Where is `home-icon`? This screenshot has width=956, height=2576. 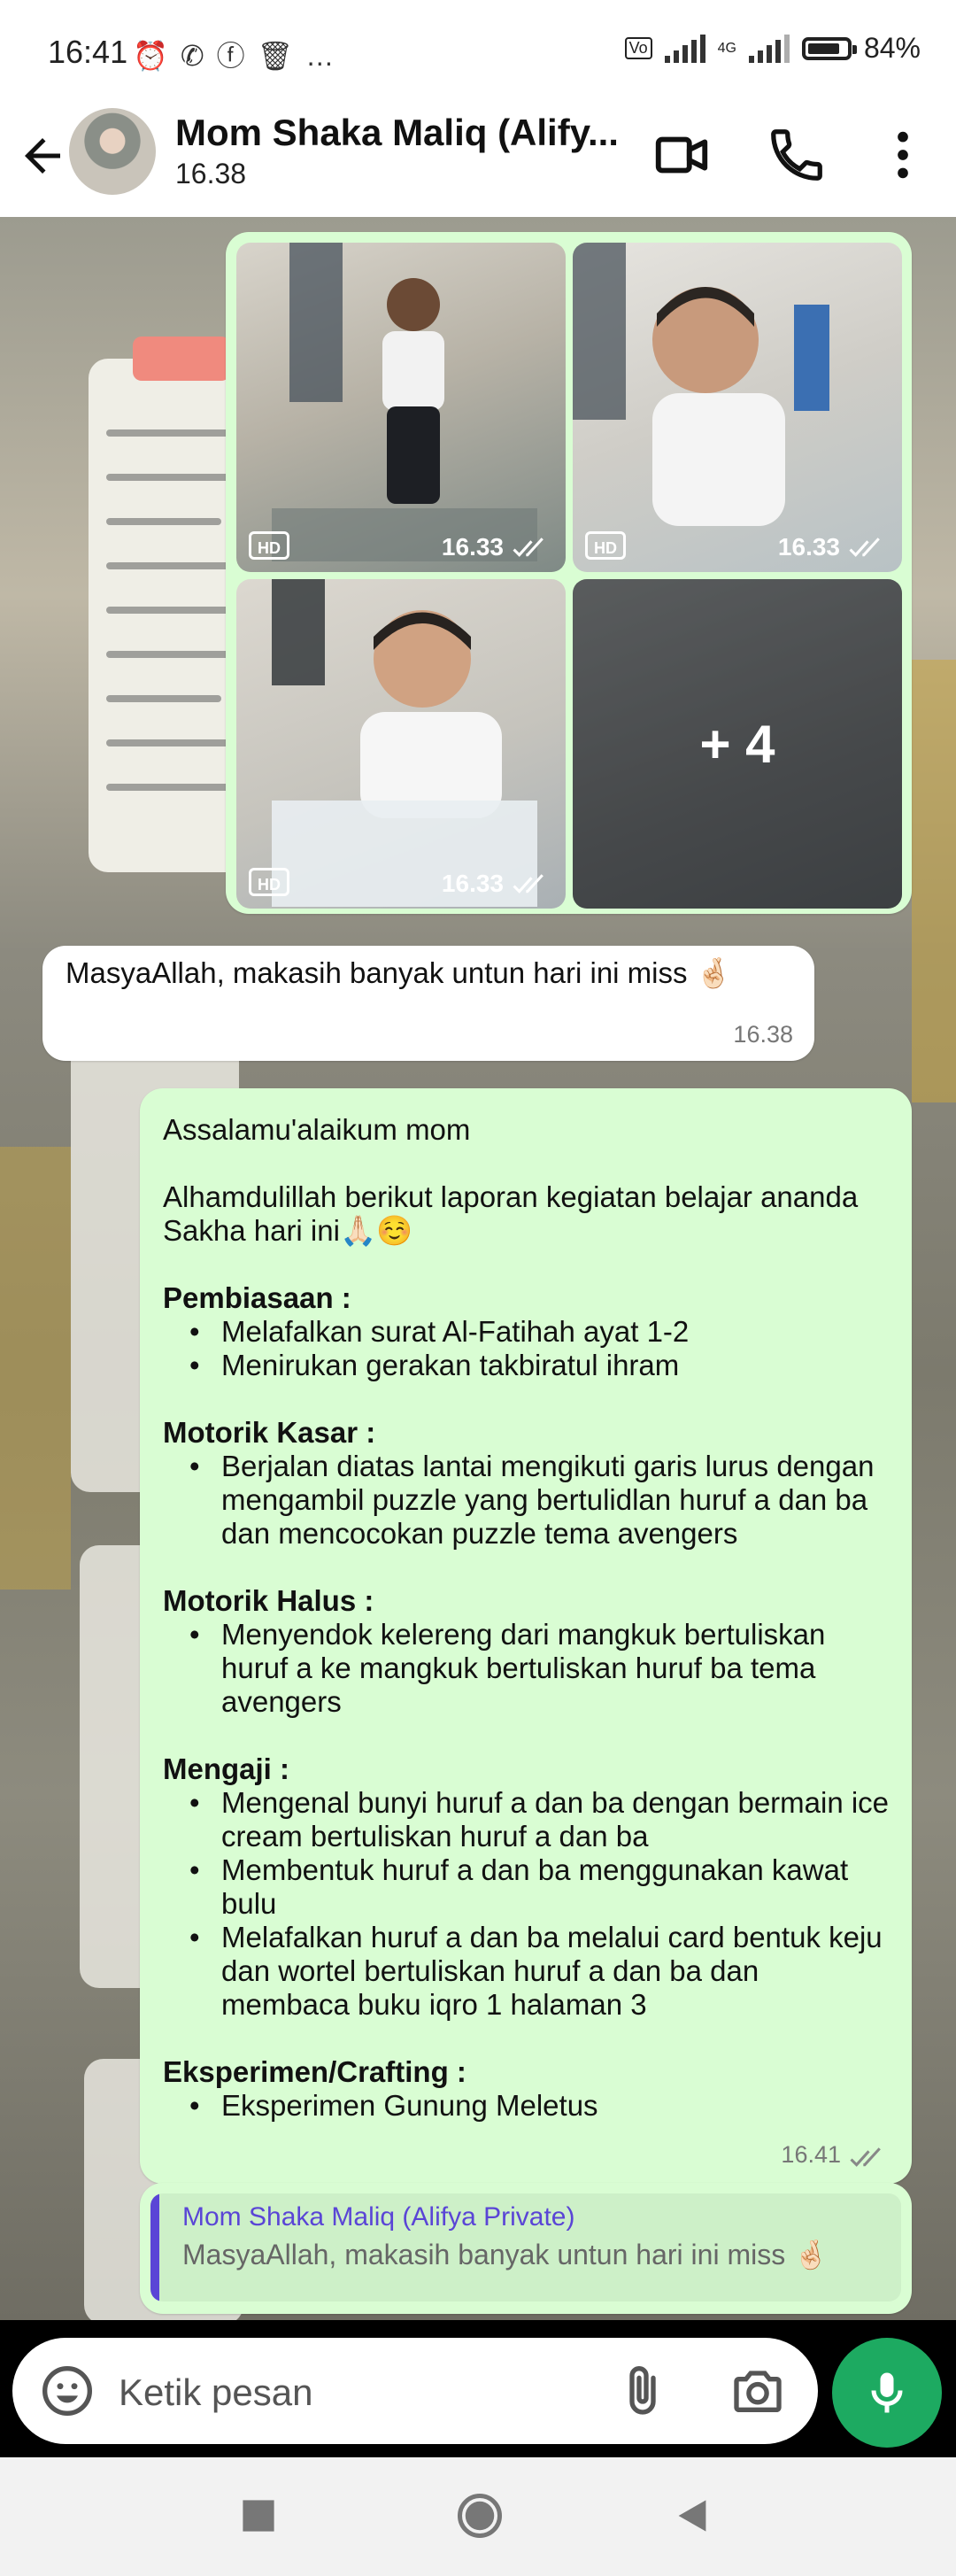
home-icon is located at coordinates (479, 2515).